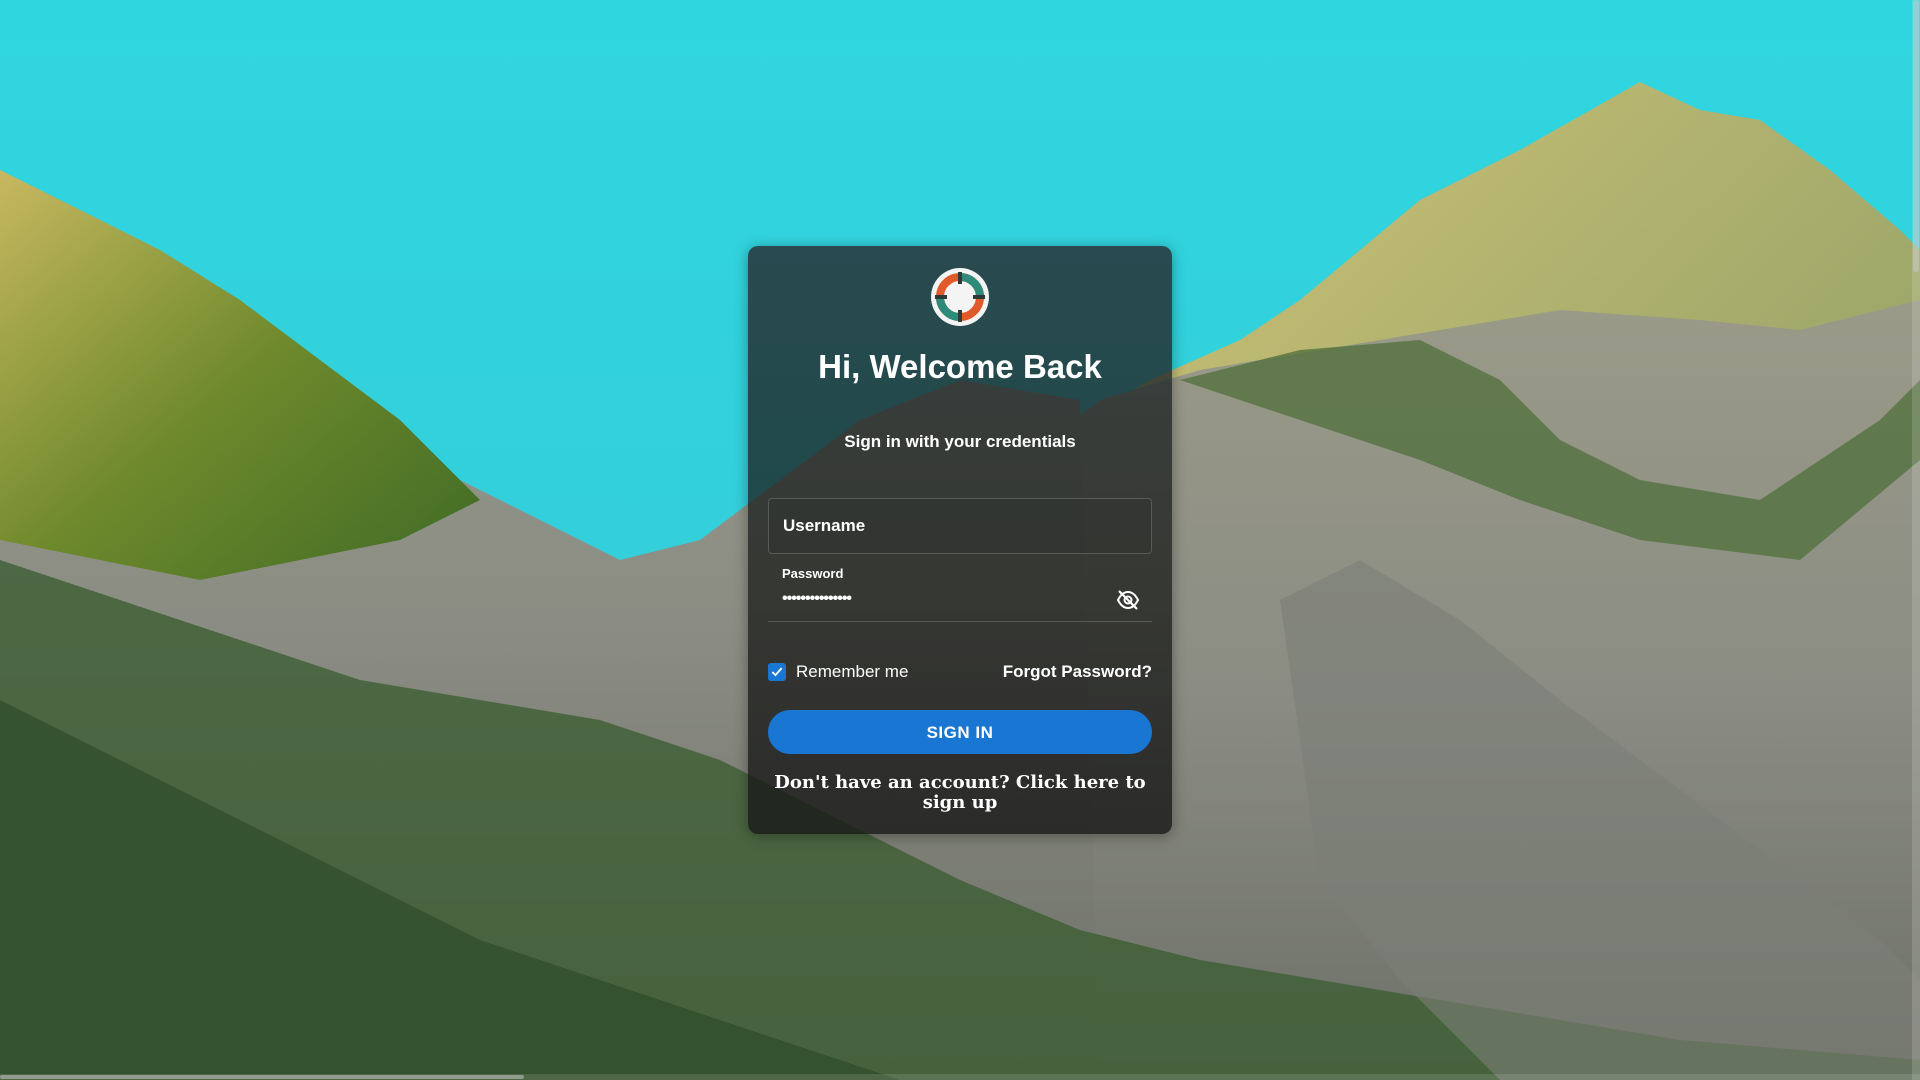  Describe the element at coordinates (262, 1077) in the screenshot. I see `horizontal-scrollbar-thumb` at that location.